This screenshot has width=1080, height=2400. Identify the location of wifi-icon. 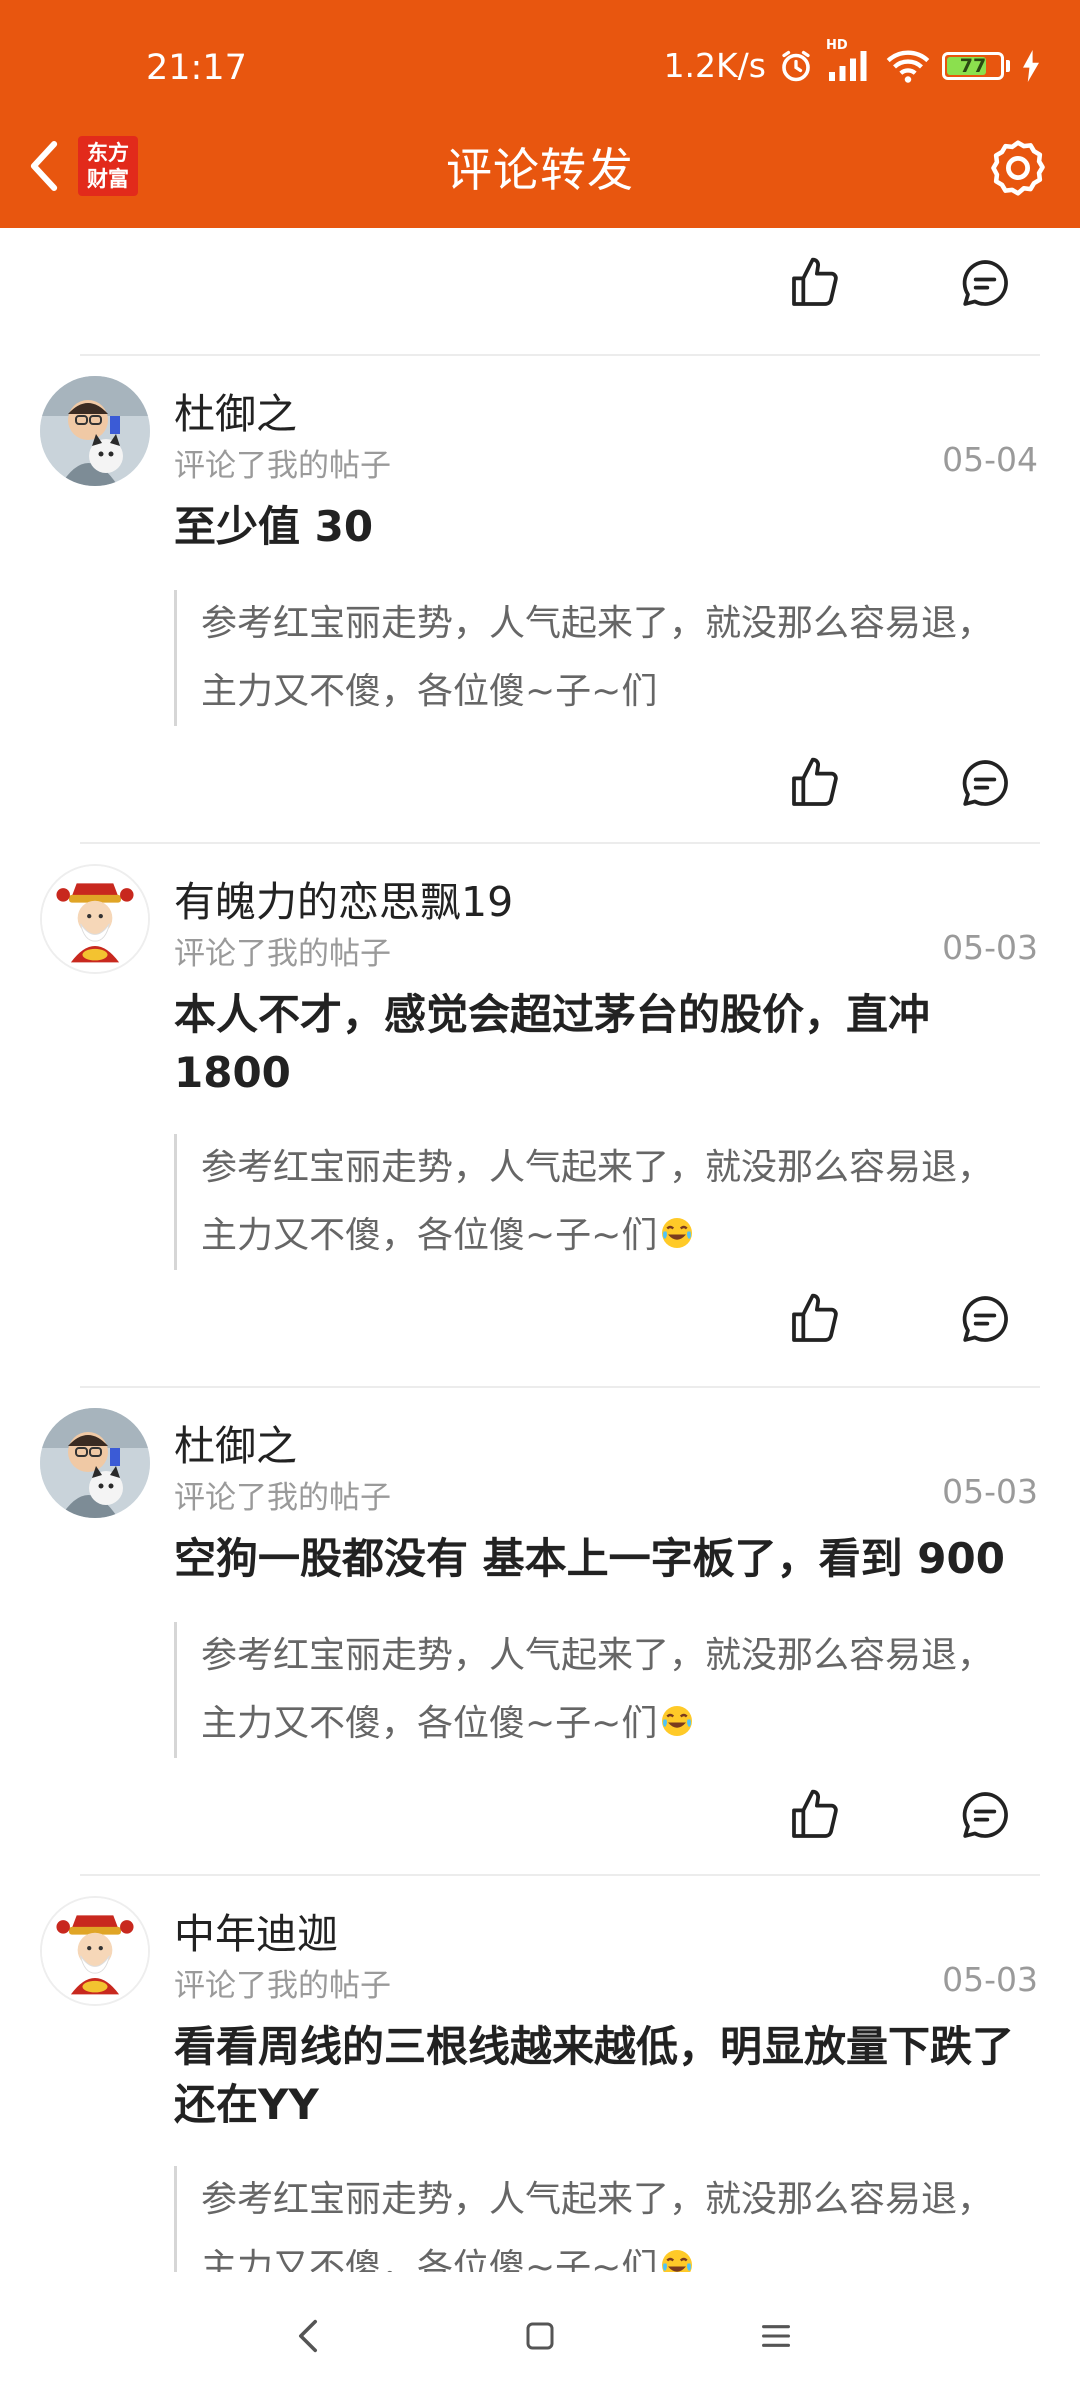
(908, 66).